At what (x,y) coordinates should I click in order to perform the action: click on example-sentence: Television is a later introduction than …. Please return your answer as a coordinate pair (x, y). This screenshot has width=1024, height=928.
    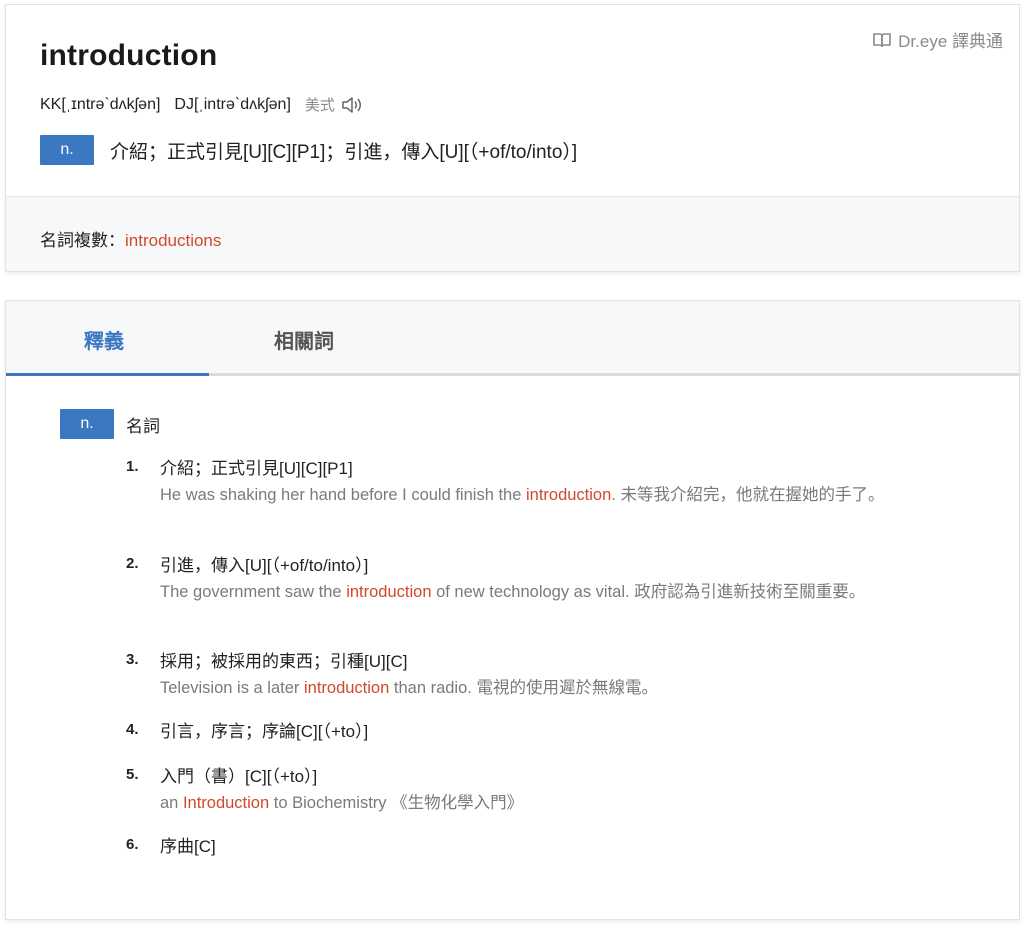
    Looking at the image, I should click on (409, 688).